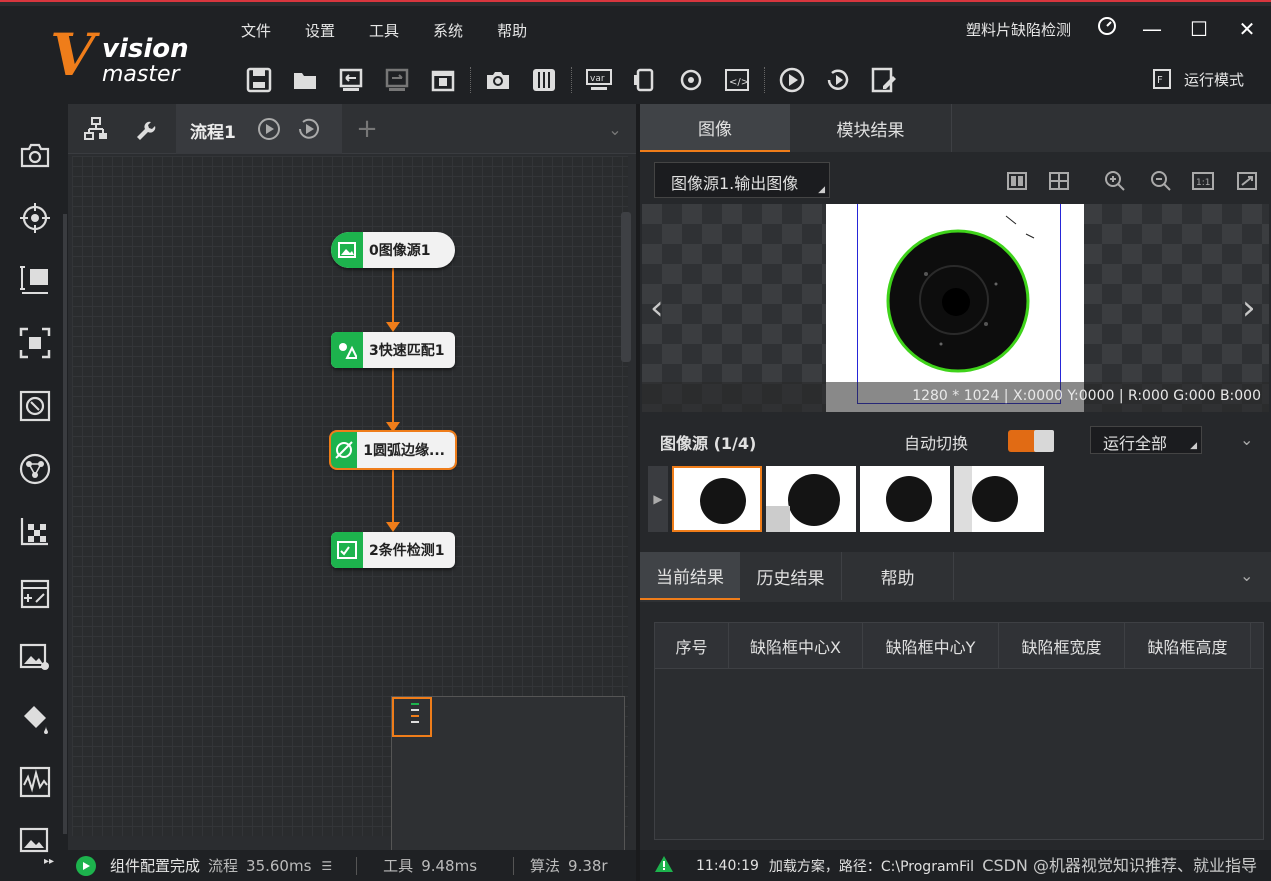 Image resolution: width=1271 pixels, height=881 pixels. What do you see at coordinates (35, 406) in the screenshot?
I see `calibration-tool` at bounding box center [35, 406].